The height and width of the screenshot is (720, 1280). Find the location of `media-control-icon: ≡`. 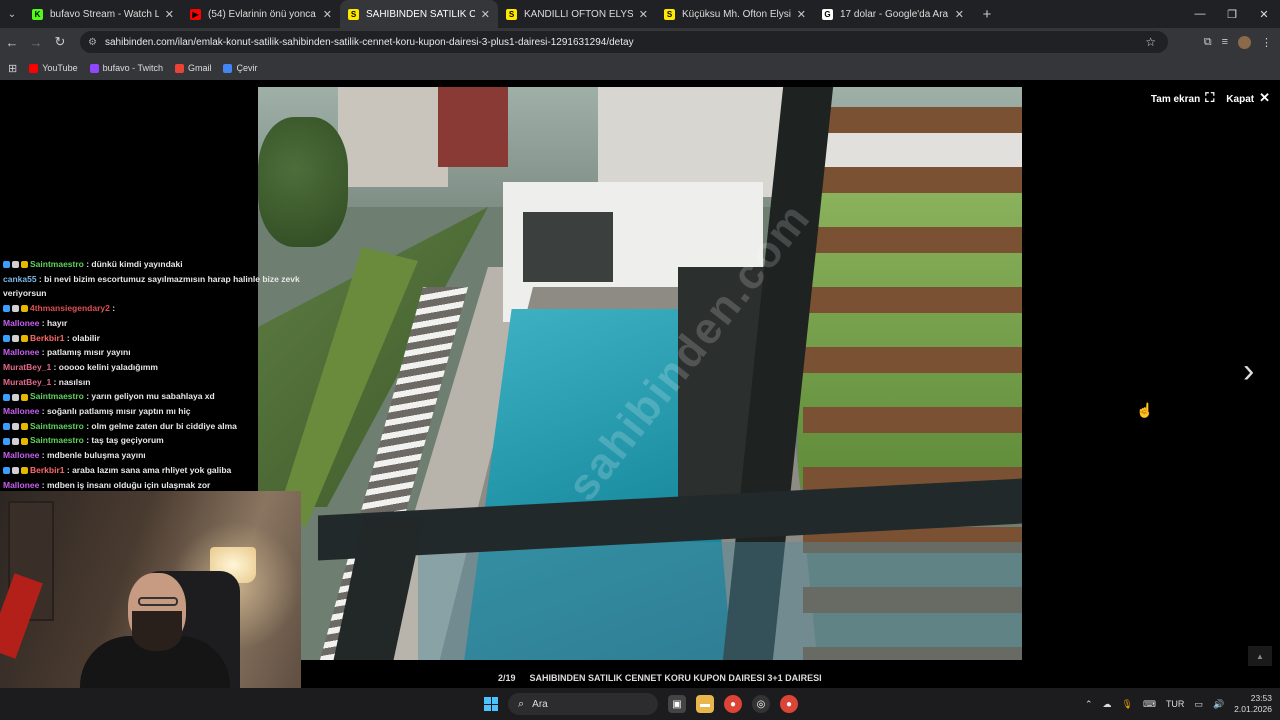

media-control-icon: ≡ is located at coordinates (1225, 42).